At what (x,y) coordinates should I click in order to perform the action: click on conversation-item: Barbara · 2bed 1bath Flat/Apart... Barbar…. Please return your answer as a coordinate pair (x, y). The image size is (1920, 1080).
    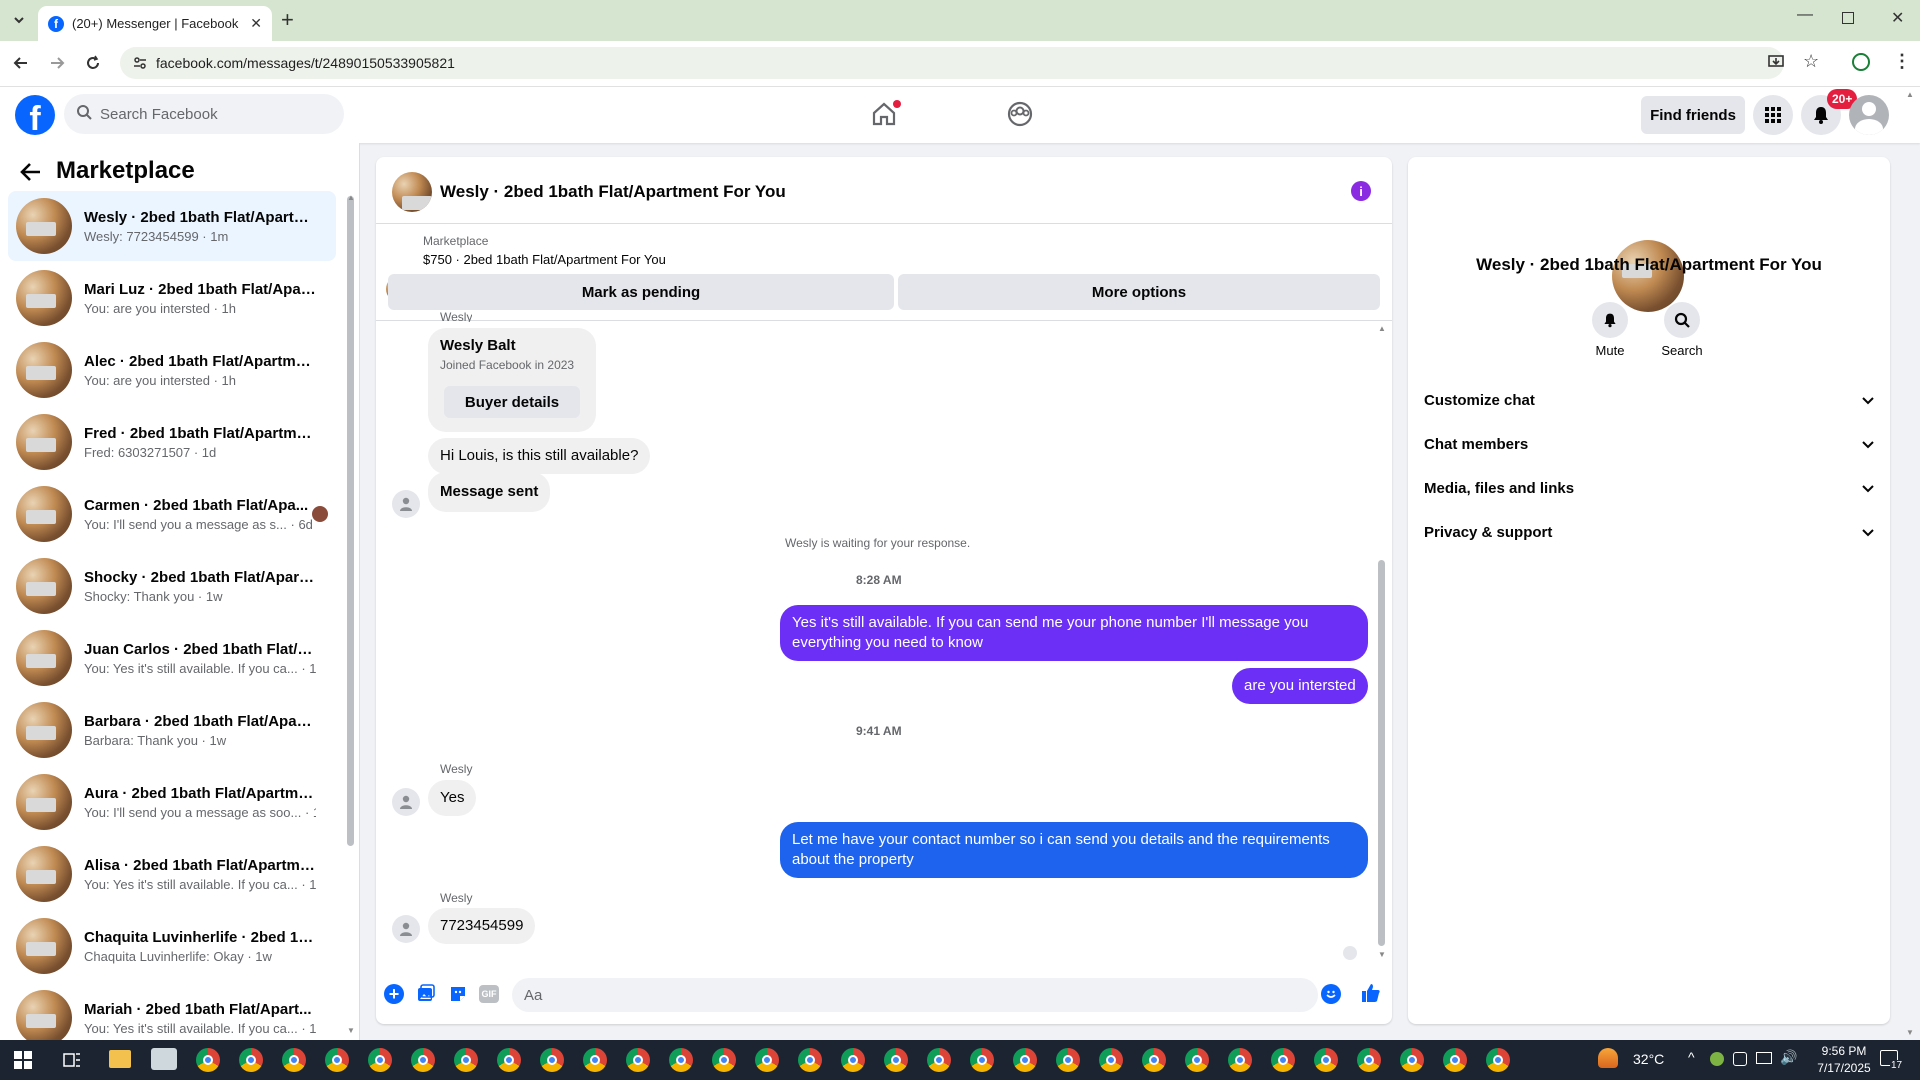
    Looking at the image, I should click on (172, 730).